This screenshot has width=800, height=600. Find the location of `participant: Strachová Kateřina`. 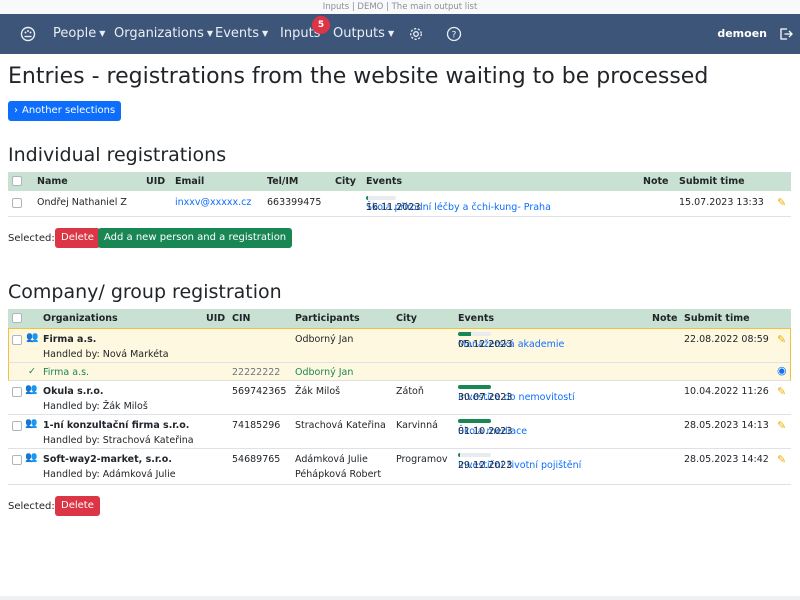

participant: Strachová Kateřina is located at coordinates (340, 425).